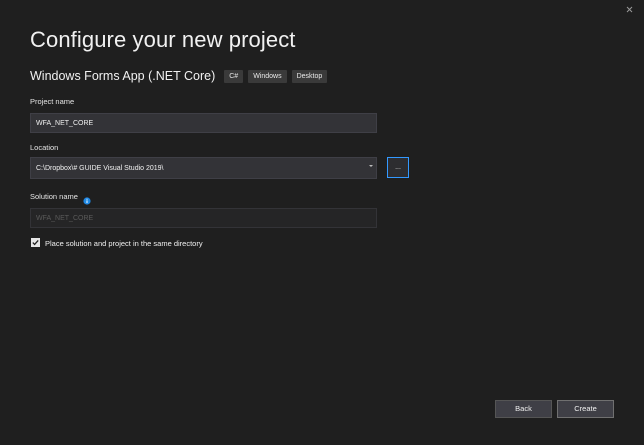  What do you see at coordinates (203, 218) in the screenshot?
I see `solution-name-input: WFA_NET_CORE` at bounding box center [203, 218].